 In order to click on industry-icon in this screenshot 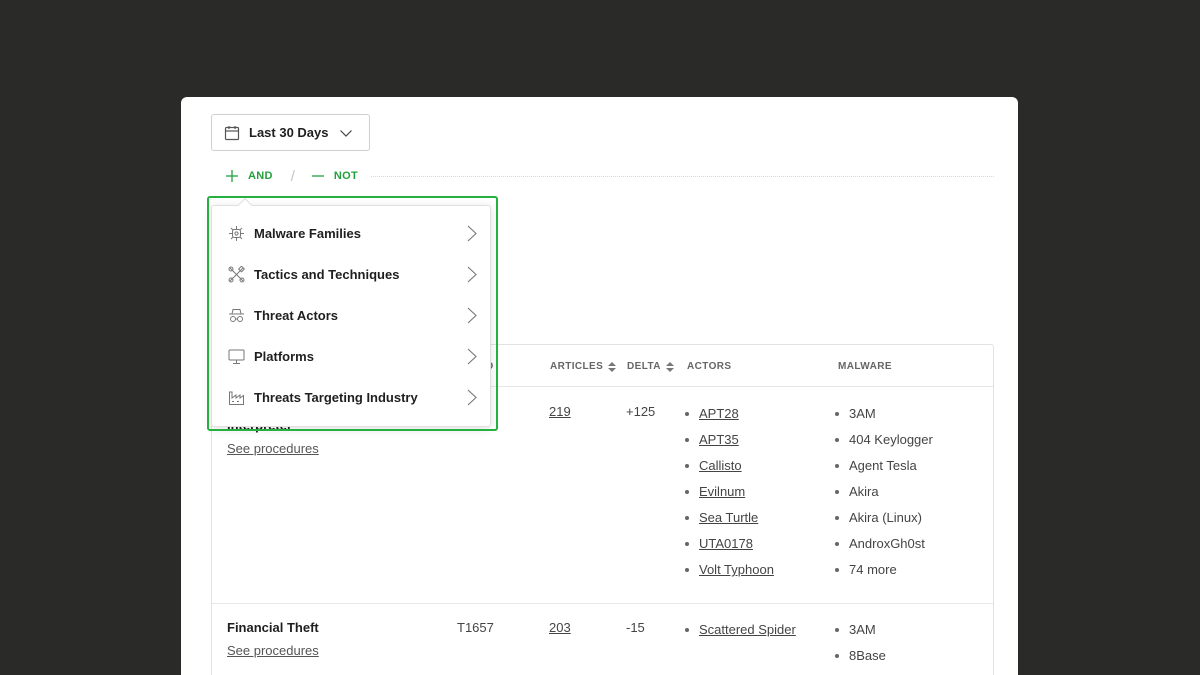, I will do `click(236, 398)`.